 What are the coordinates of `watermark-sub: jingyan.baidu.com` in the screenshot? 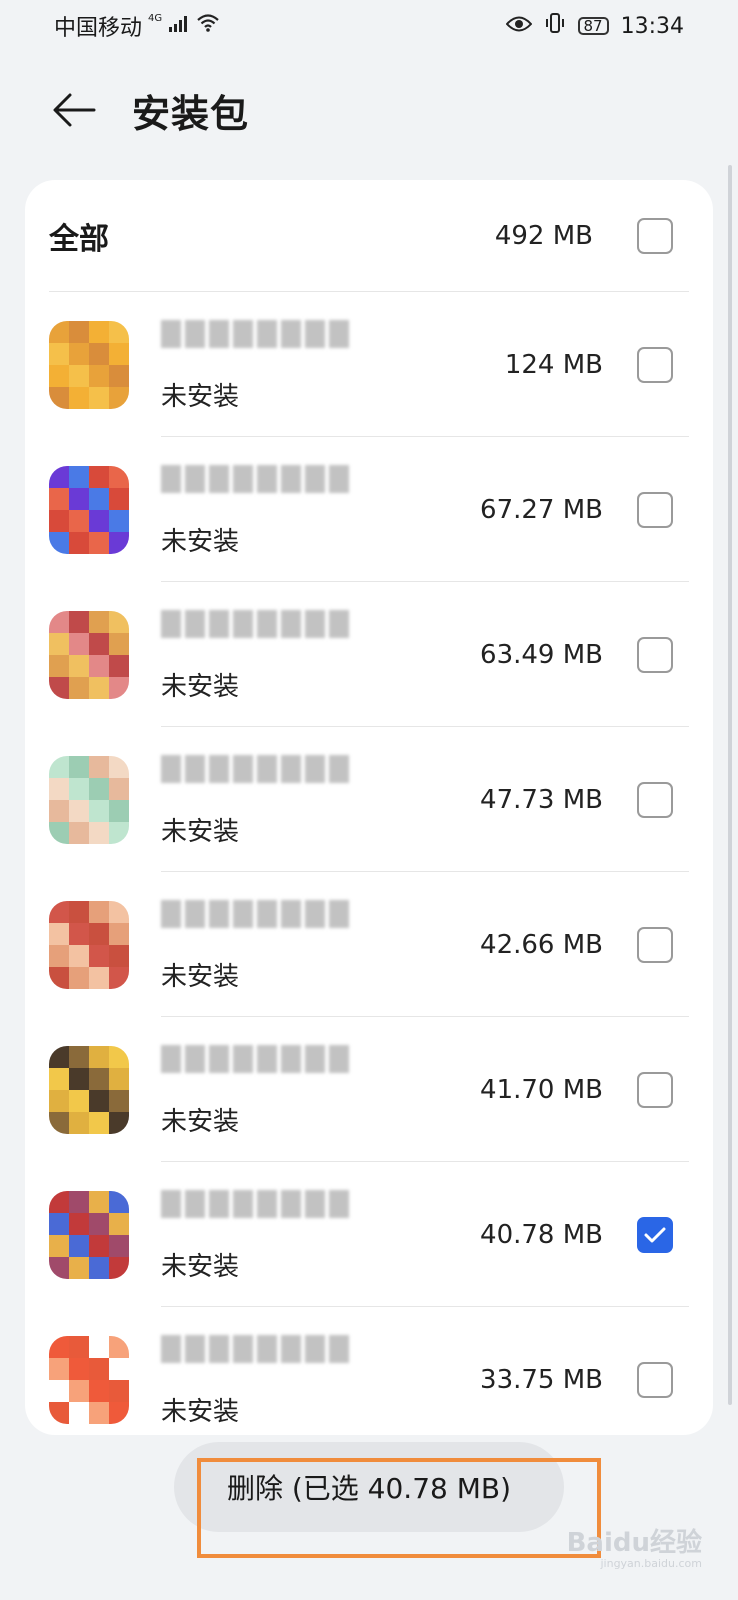 It's located at (651, 1563).